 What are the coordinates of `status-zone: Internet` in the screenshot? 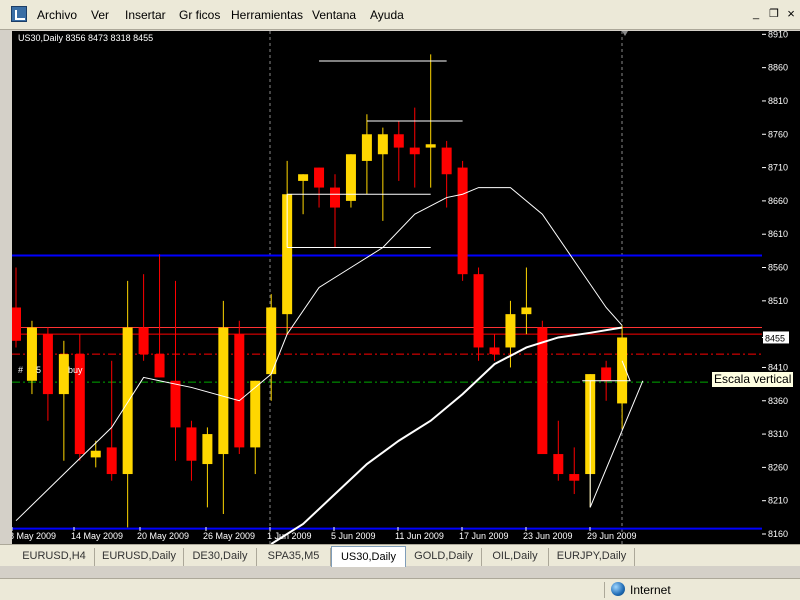 It's located at (650, 590).